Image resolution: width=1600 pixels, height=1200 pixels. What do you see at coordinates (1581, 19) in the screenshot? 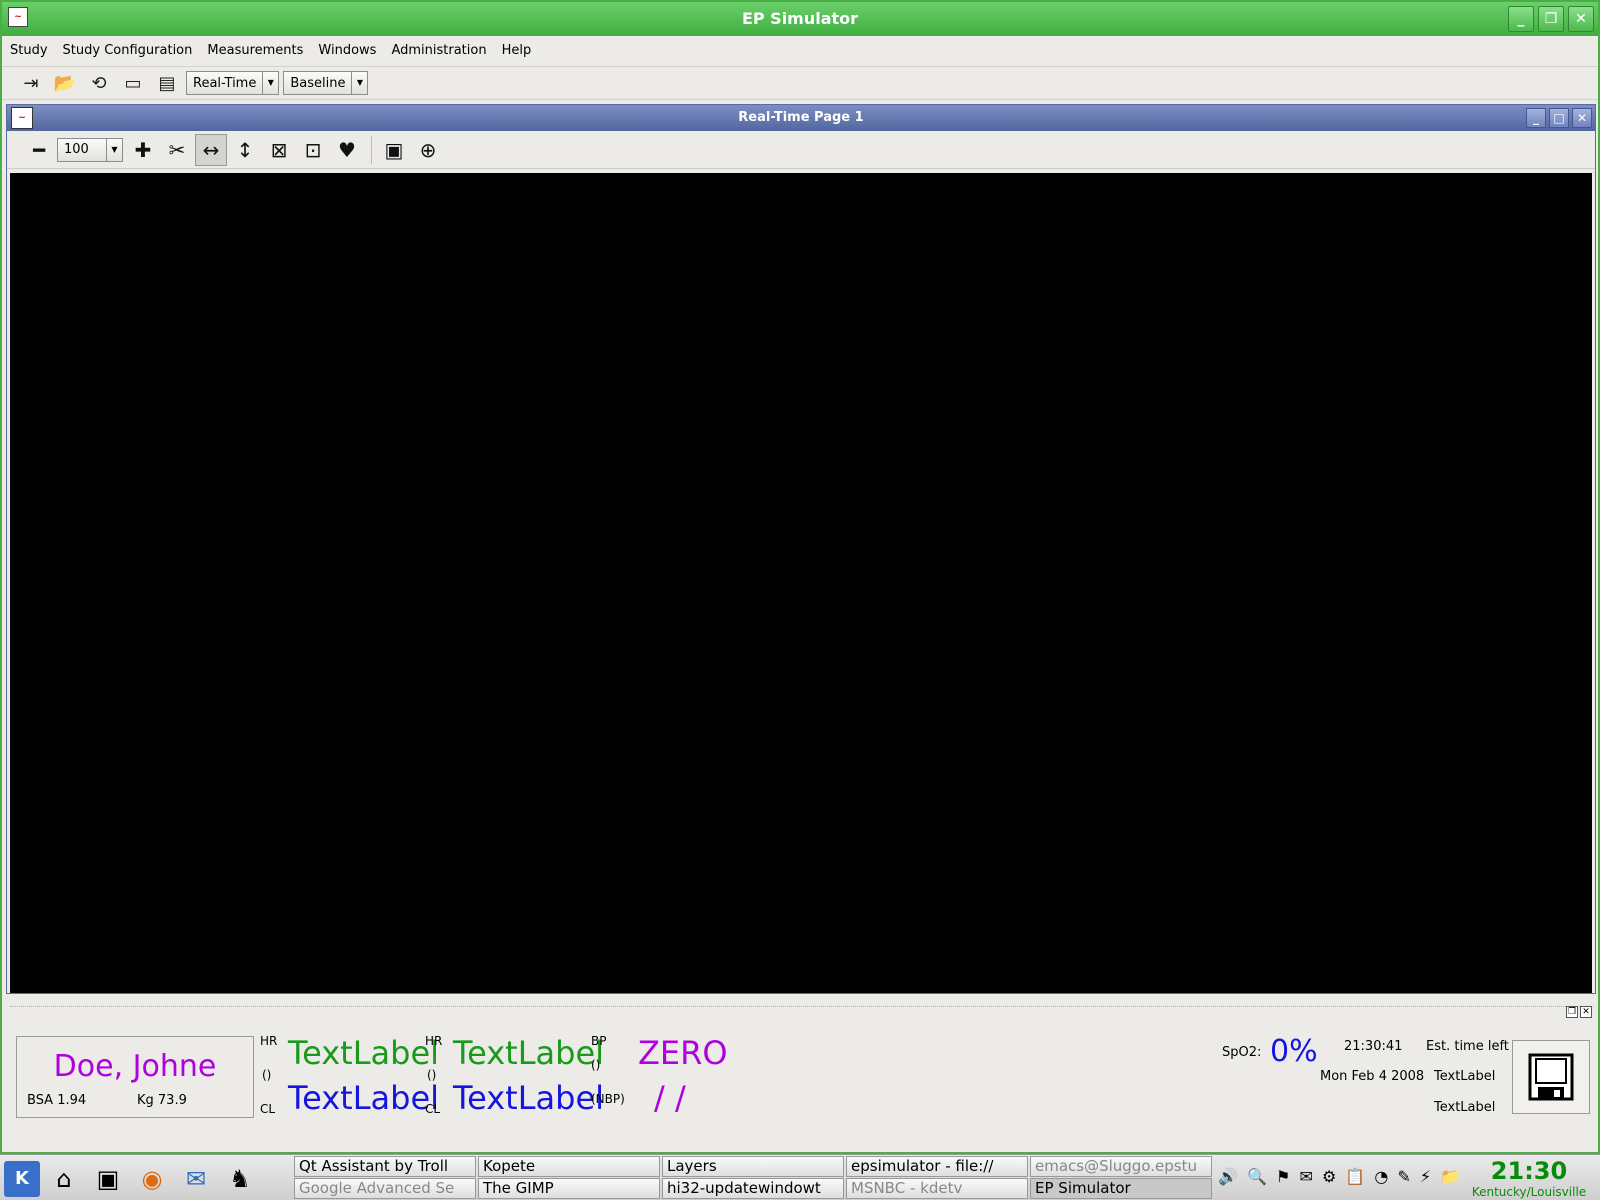
I see `close-button: ✕` at bounding box center [1581, 19].